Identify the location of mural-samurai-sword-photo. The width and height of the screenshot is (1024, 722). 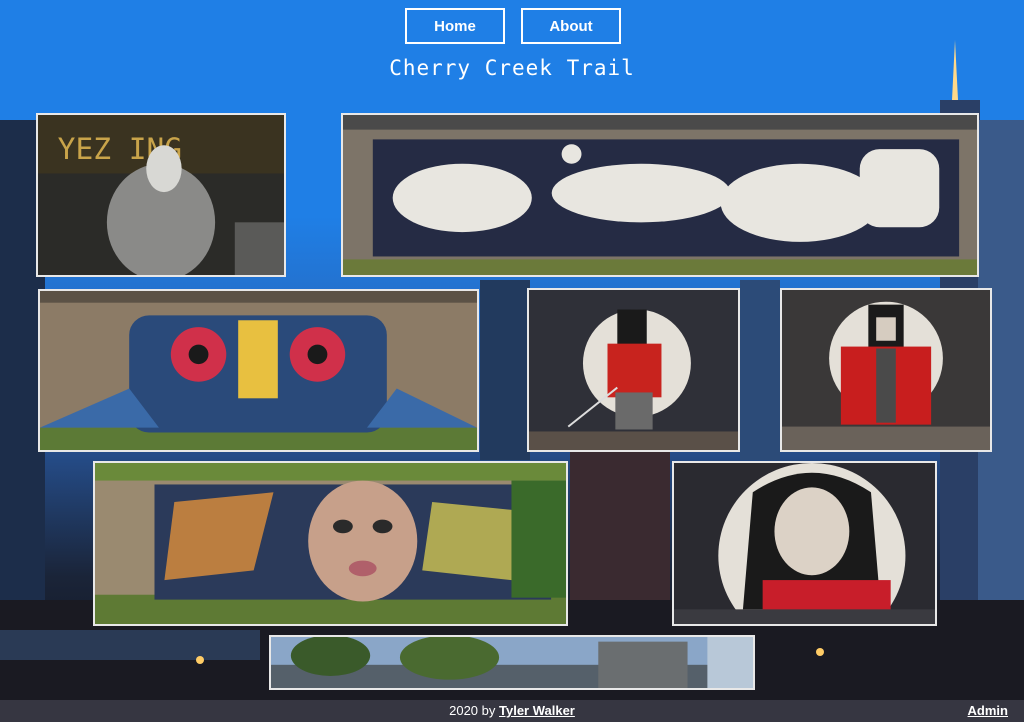
(633, 370).